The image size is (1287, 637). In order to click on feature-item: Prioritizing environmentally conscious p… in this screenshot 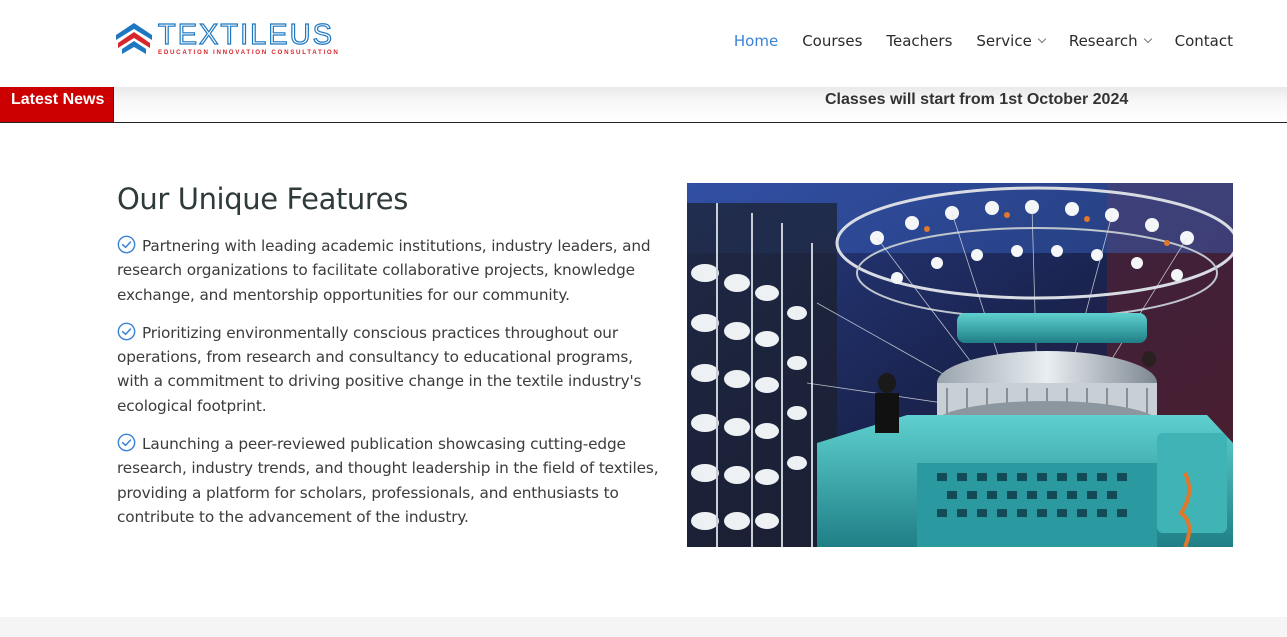, I will do `click(389, 369)`.